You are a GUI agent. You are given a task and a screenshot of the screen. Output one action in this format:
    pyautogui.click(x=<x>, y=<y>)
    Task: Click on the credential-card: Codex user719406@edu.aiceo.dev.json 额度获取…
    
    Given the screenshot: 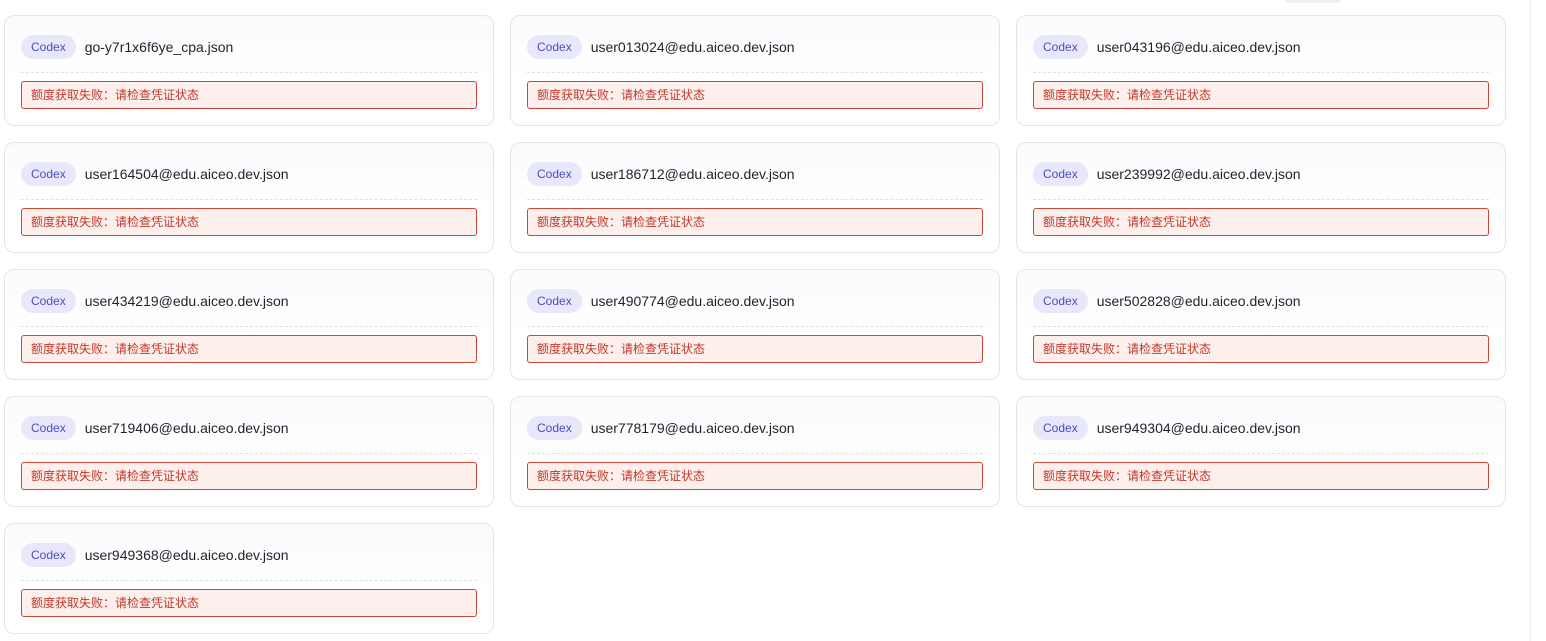 What is the action you would take?
    pyautogui.click(x=249, y=451)
    